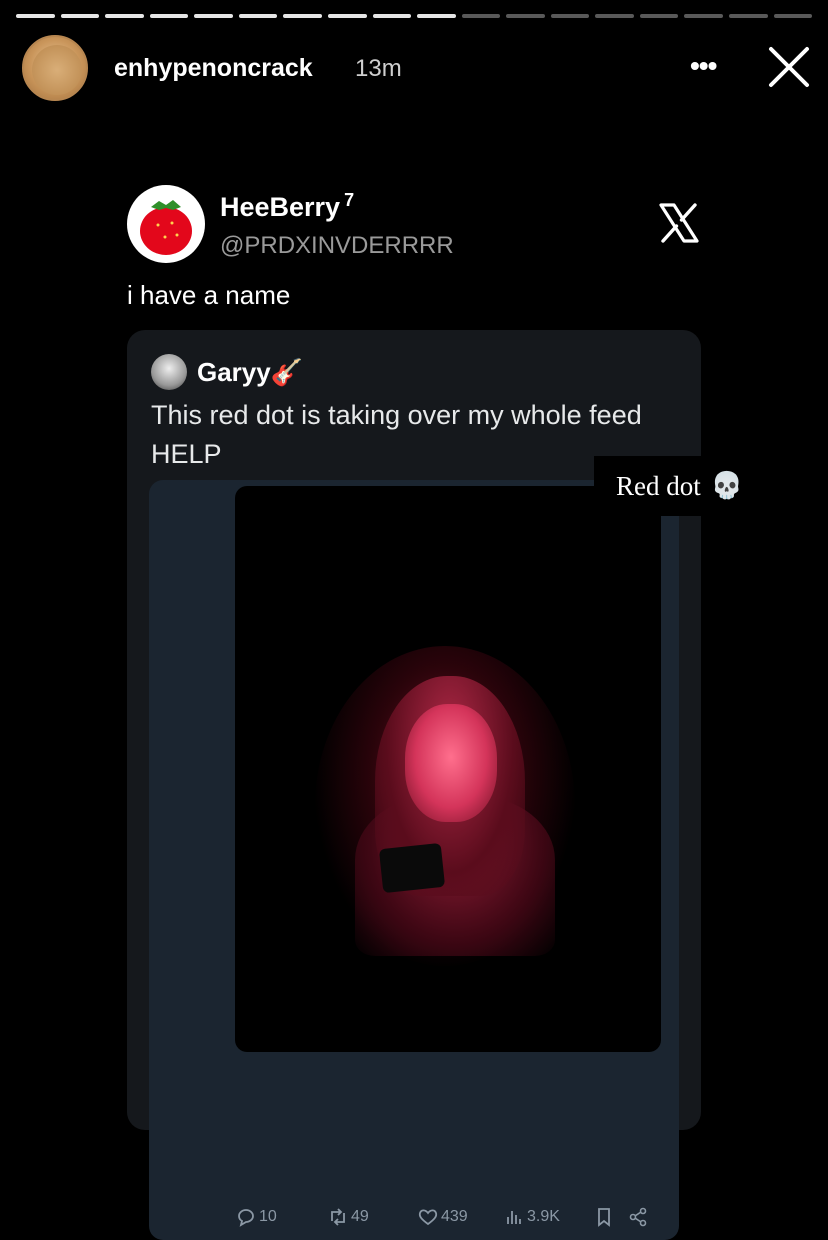 The height and width of the screenshot is (1240, 828). I want to click on repost-count: 49, so click(360, 1216).